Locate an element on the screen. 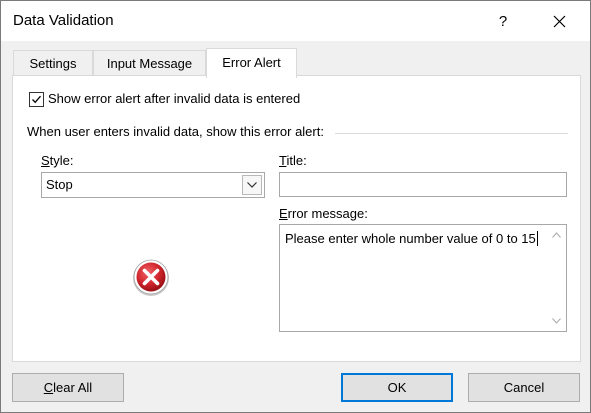 The width and height of the screenshot is (591, 413). chevron-down-icon is located at coordinates (252, 185).